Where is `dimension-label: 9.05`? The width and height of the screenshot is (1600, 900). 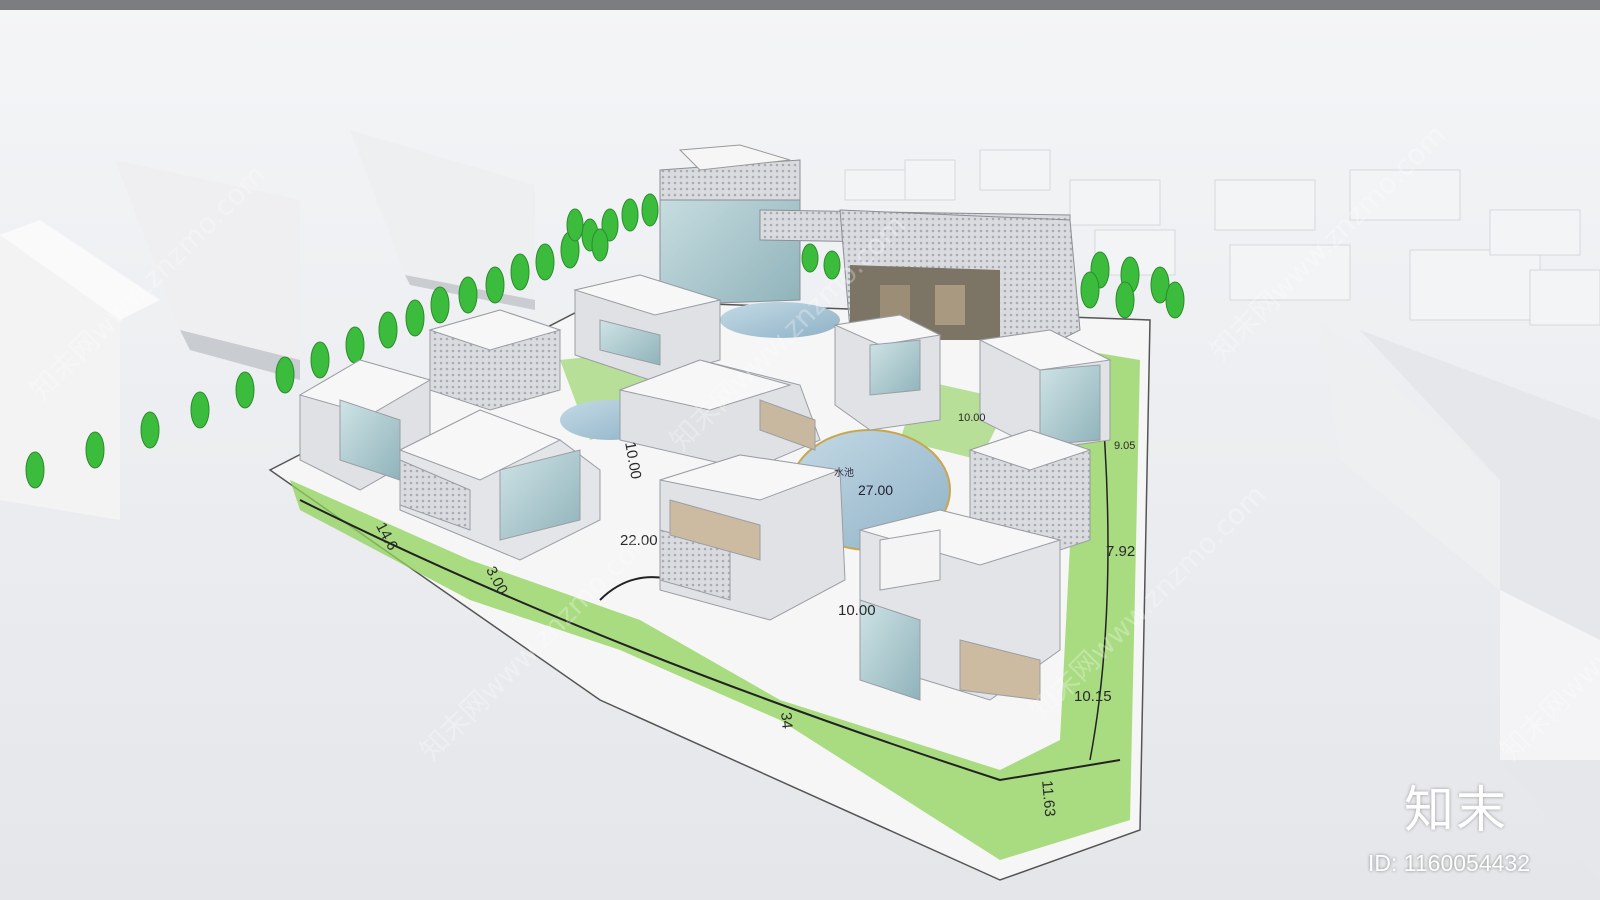 dimension-label: 9.05 is located at coordinates (1125, 446).